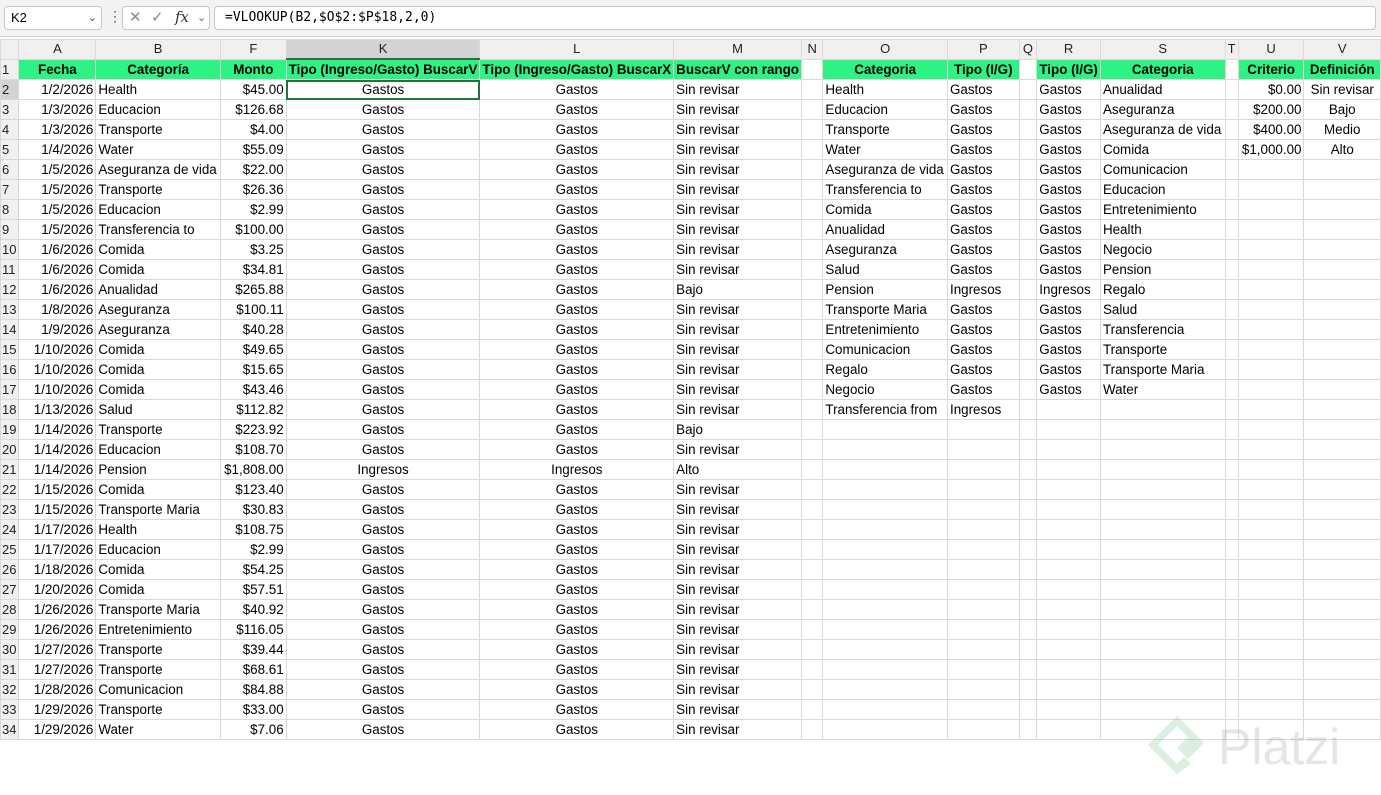 The width and height of the screenshot is (1381, 795). Describe the element at coordinates (885, 369) in the screenshot. I see `lookup-category-cell: Regalo` at that location.